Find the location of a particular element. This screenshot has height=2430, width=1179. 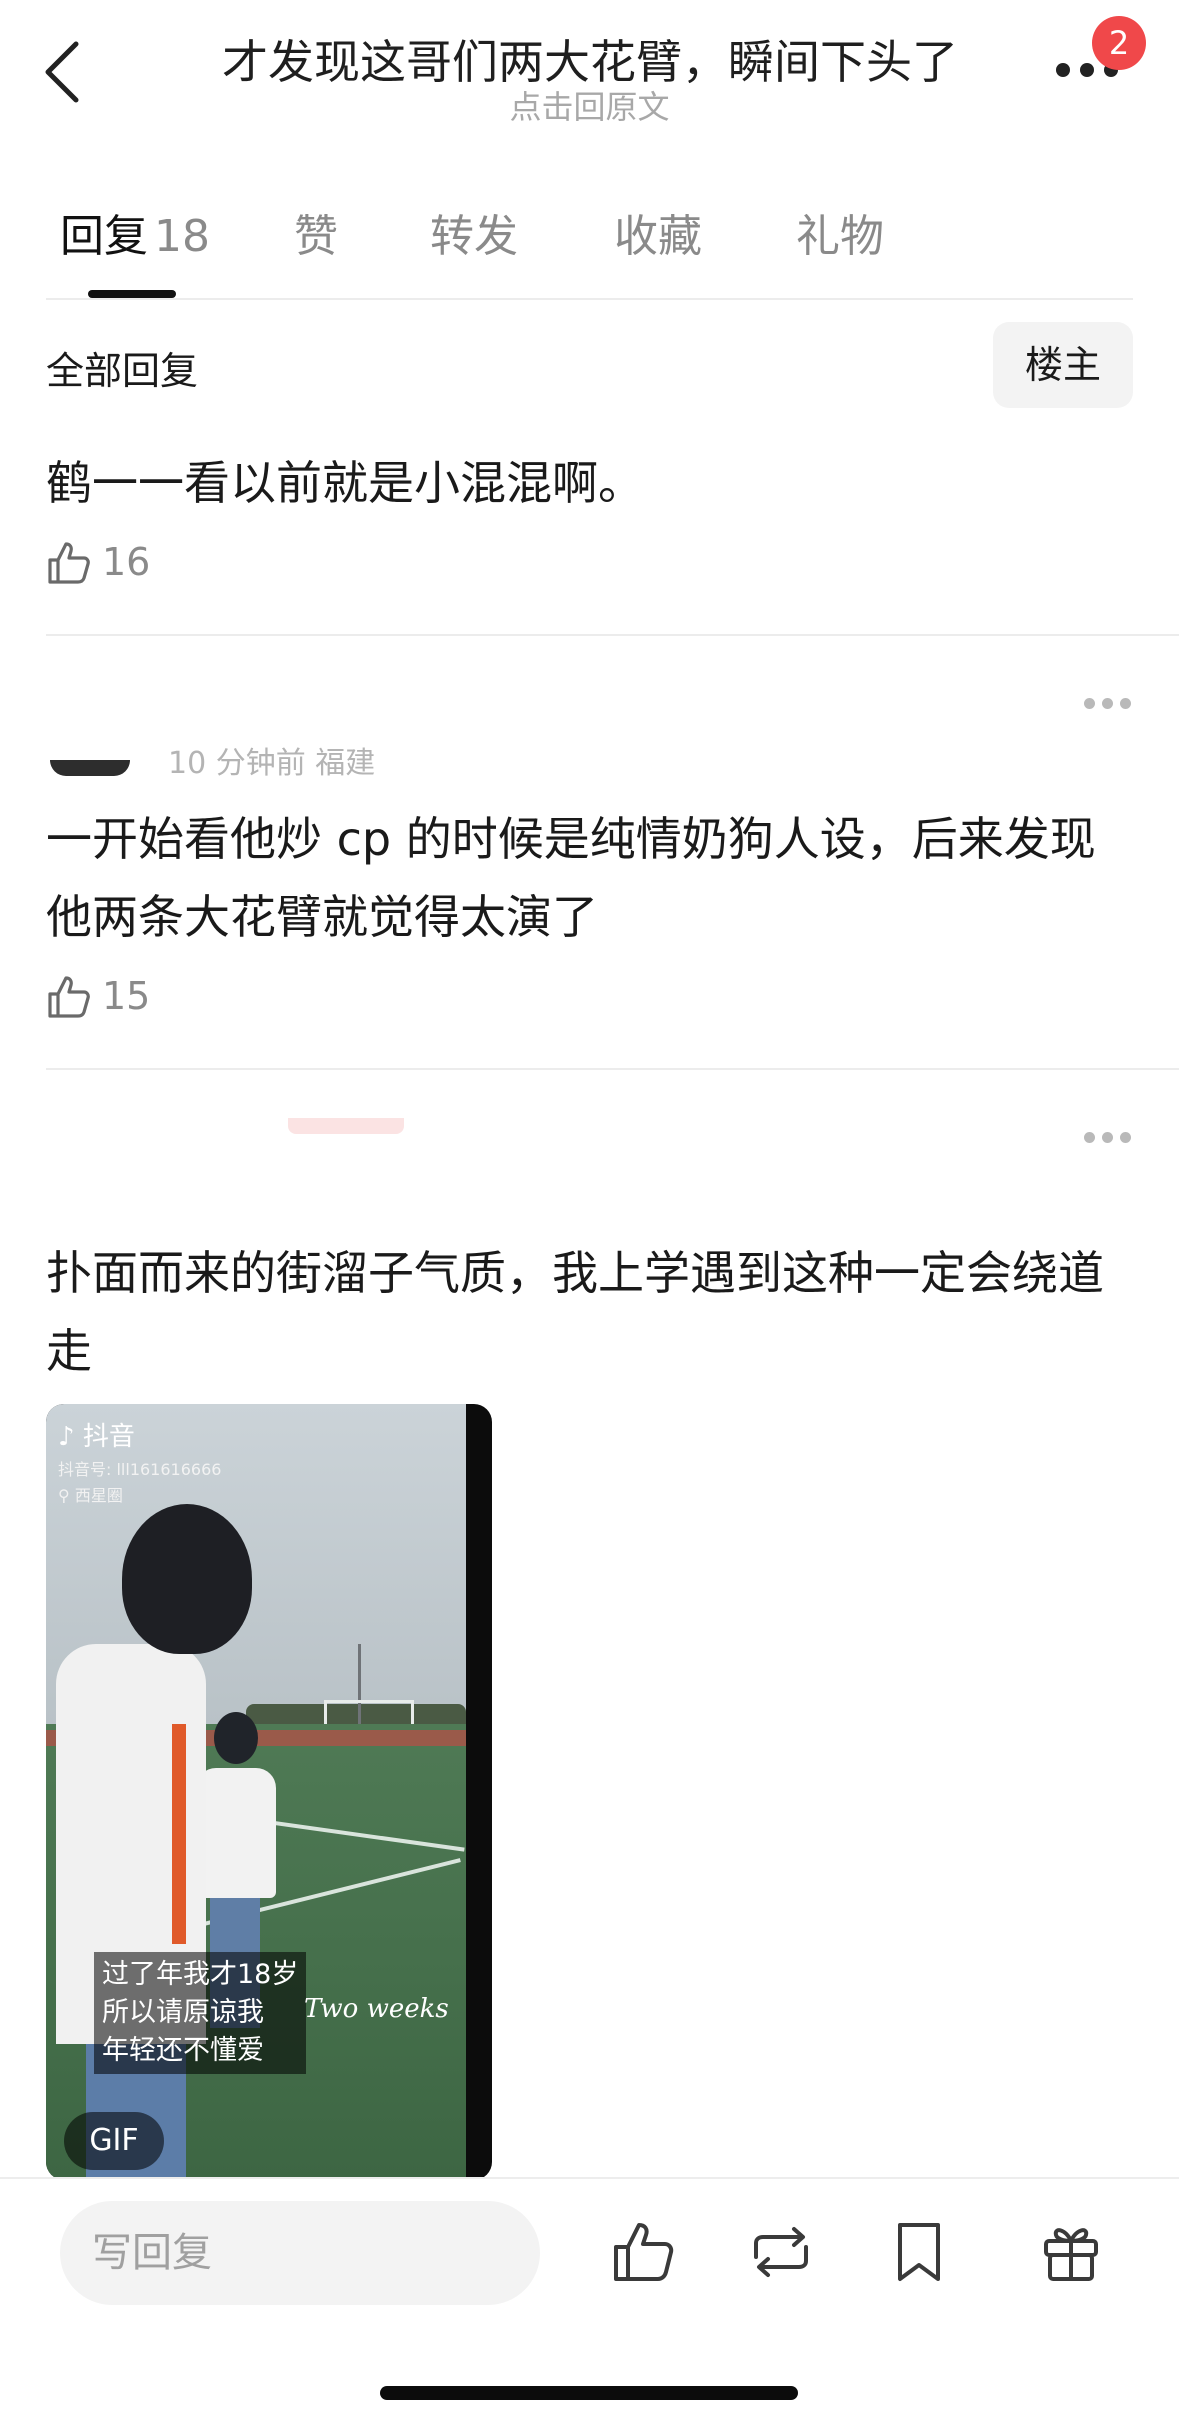

bookmark-icon is located at coordinates (919, 2252).